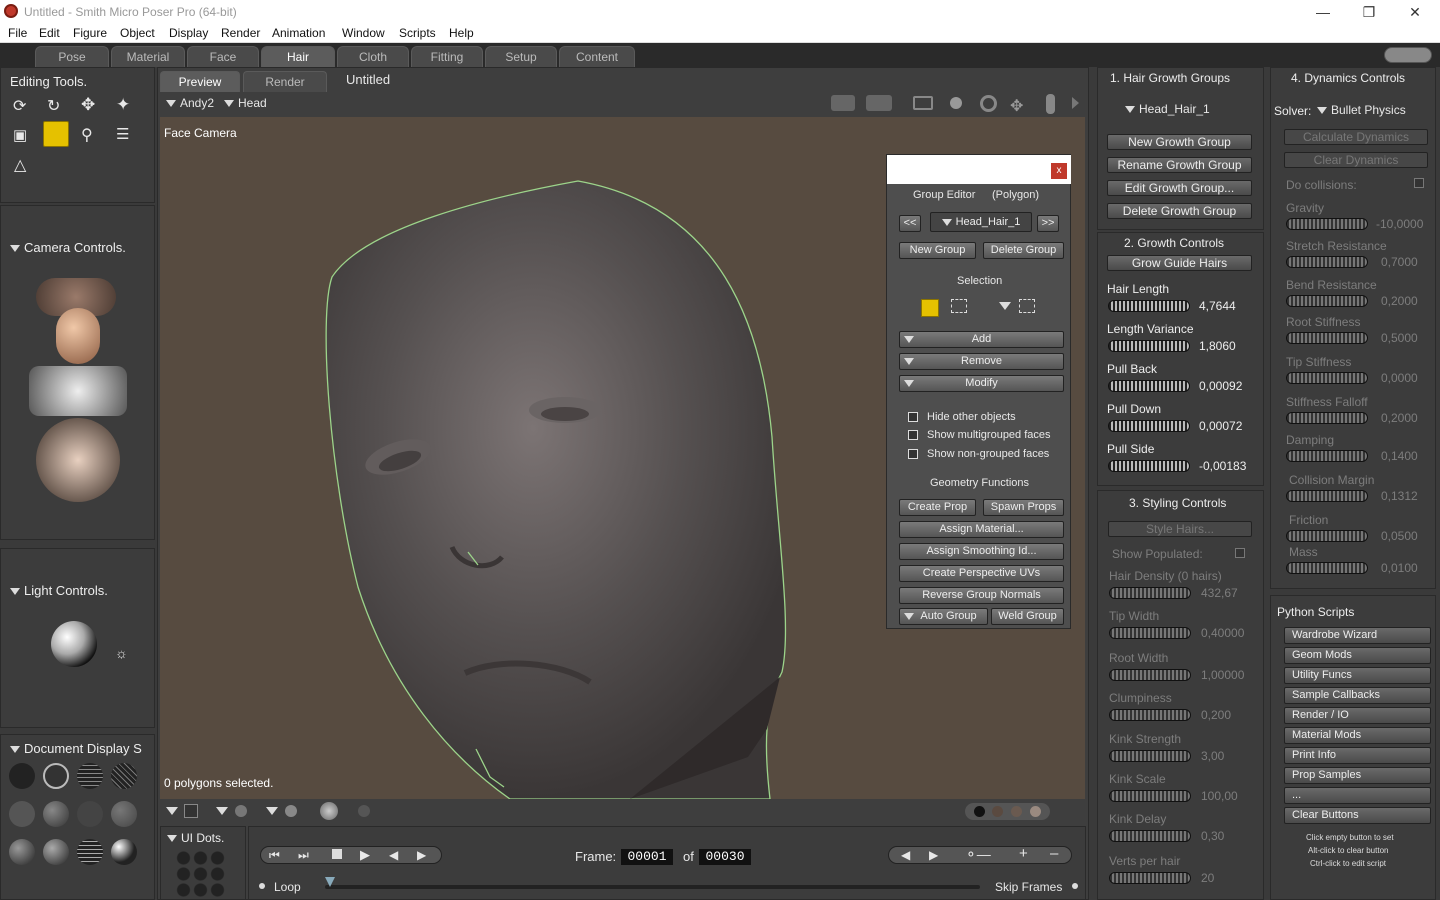  What do you see at coordinates (1327, 301) in the screenshot?
I see `bend-resistance-dial` at bounding box center [1327, 301].